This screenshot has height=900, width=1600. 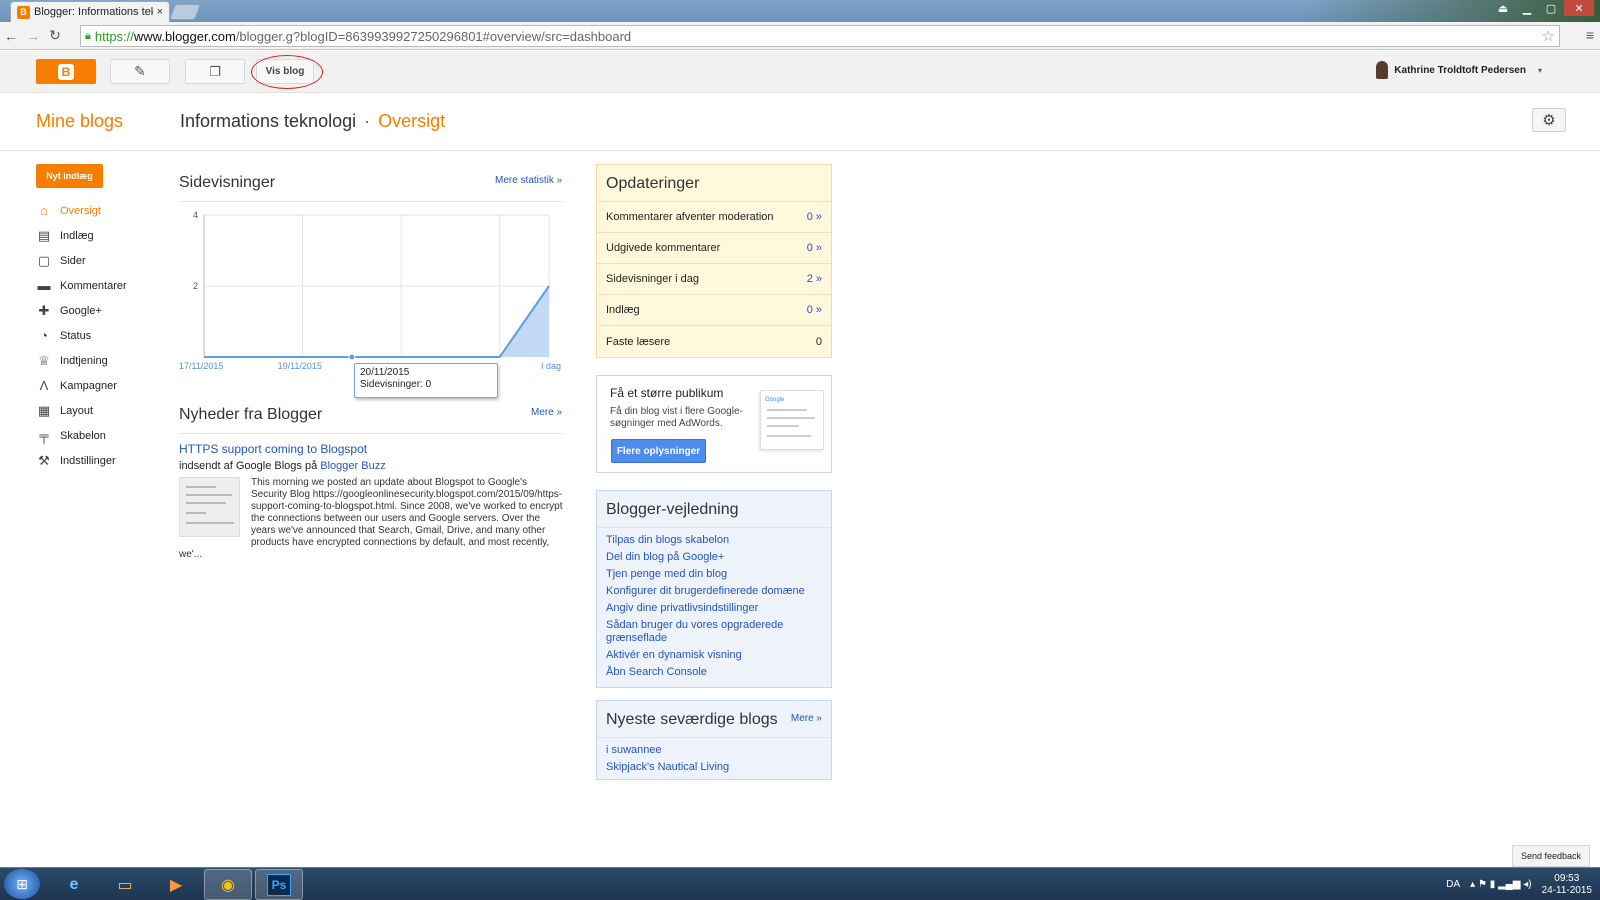 I want to click on url-scheme: https://, so click(x=114, y=36).